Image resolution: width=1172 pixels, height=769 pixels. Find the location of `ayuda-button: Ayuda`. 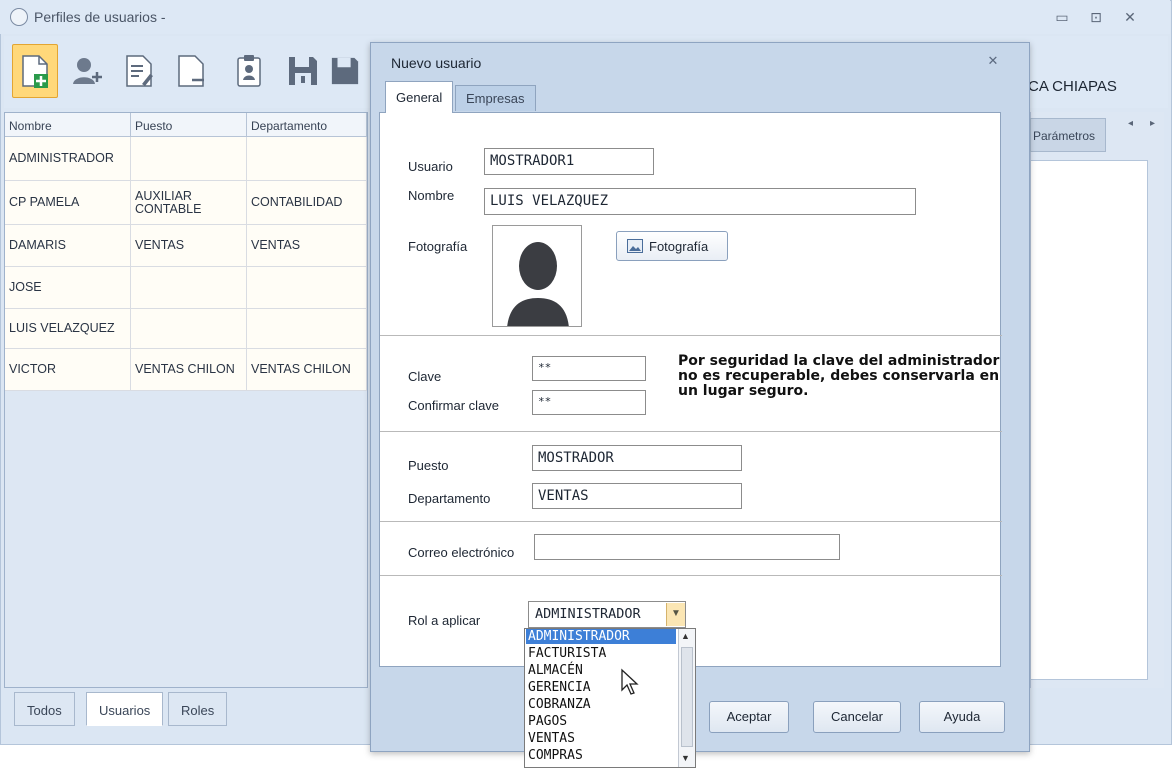

ayuda-button: Ayuda is located at coordinates (962, 717).